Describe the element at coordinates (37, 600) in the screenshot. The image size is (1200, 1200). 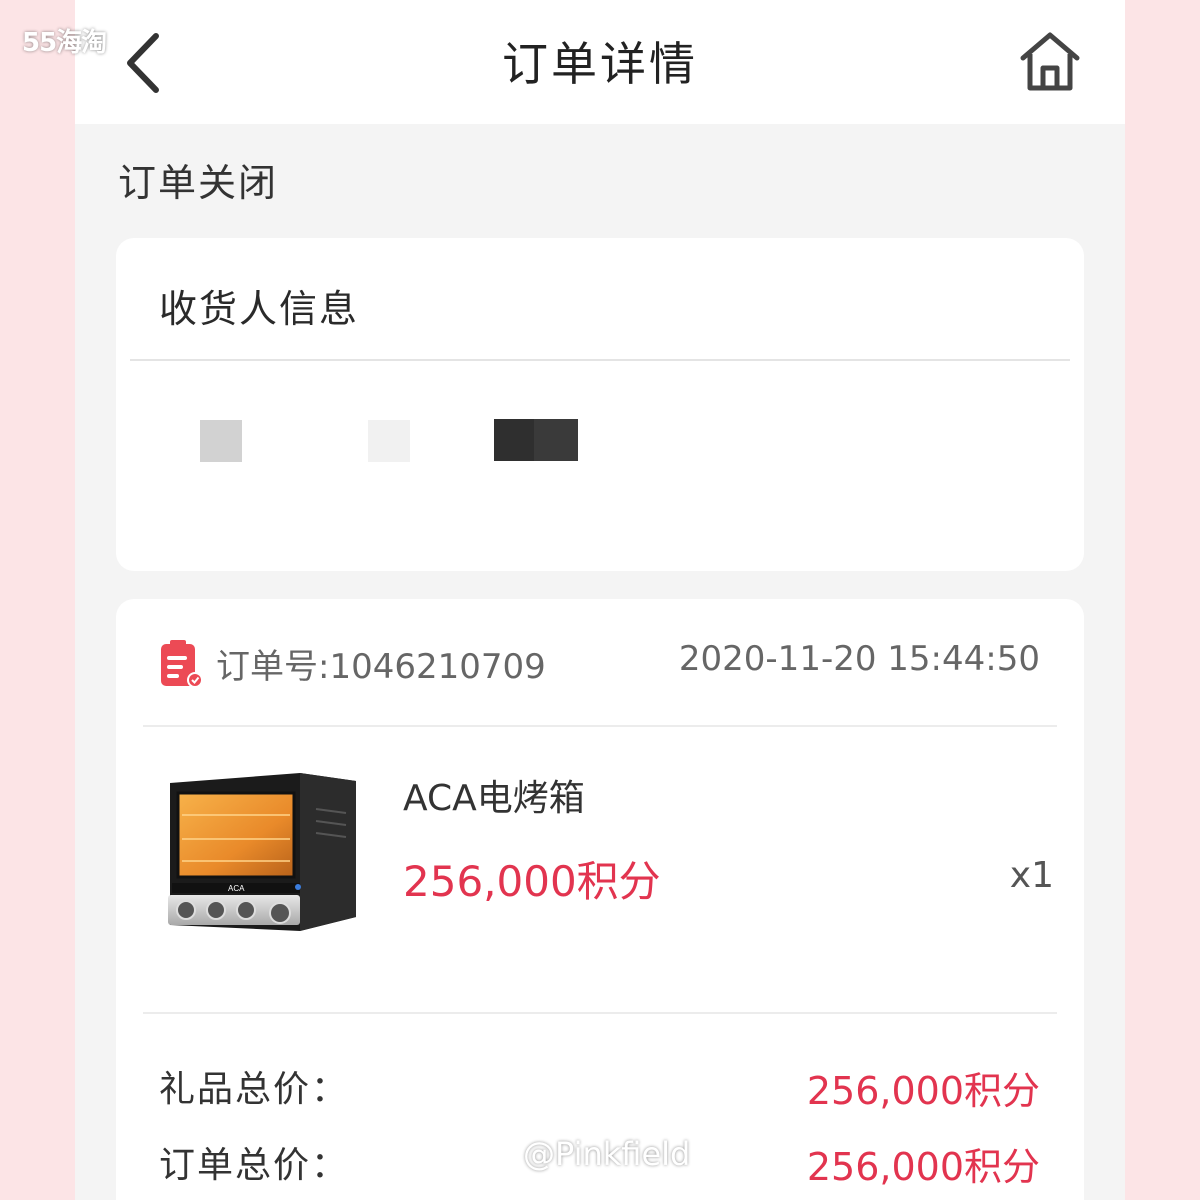
I see `left-pink-margin` at that location.